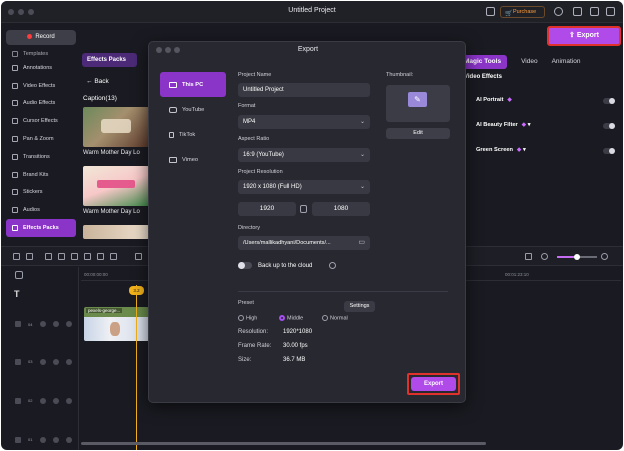  I want to click on thumbnail-label: Thumbnail:, so click(400, 75).